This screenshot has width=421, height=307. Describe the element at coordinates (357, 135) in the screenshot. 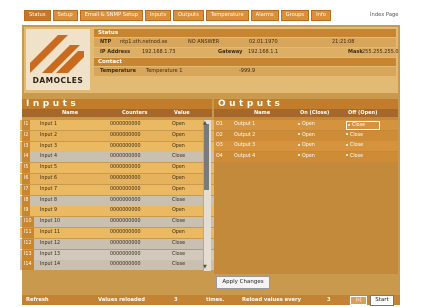

I see `radio-label: Close` at that location.